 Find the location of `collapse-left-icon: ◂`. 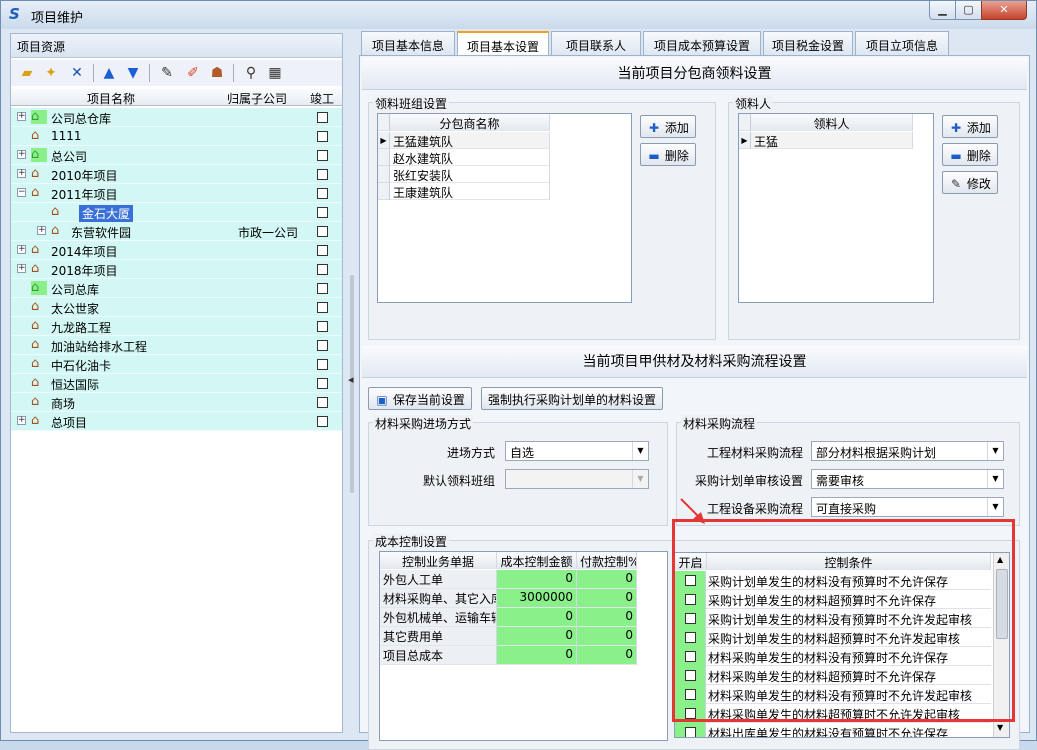

collapse-left-icon: ◂ is located at coordinates (351, 379).